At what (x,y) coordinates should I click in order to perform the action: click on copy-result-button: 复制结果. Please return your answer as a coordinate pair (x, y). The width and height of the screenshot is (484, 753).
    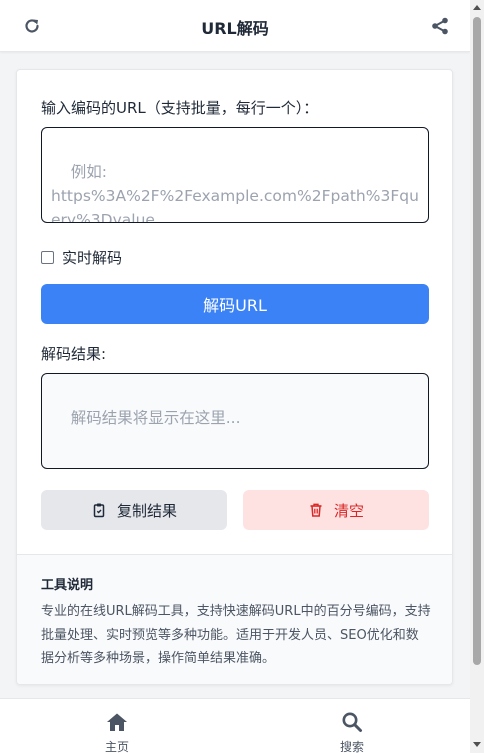
    Looking at the image, I should click on (134, 510).